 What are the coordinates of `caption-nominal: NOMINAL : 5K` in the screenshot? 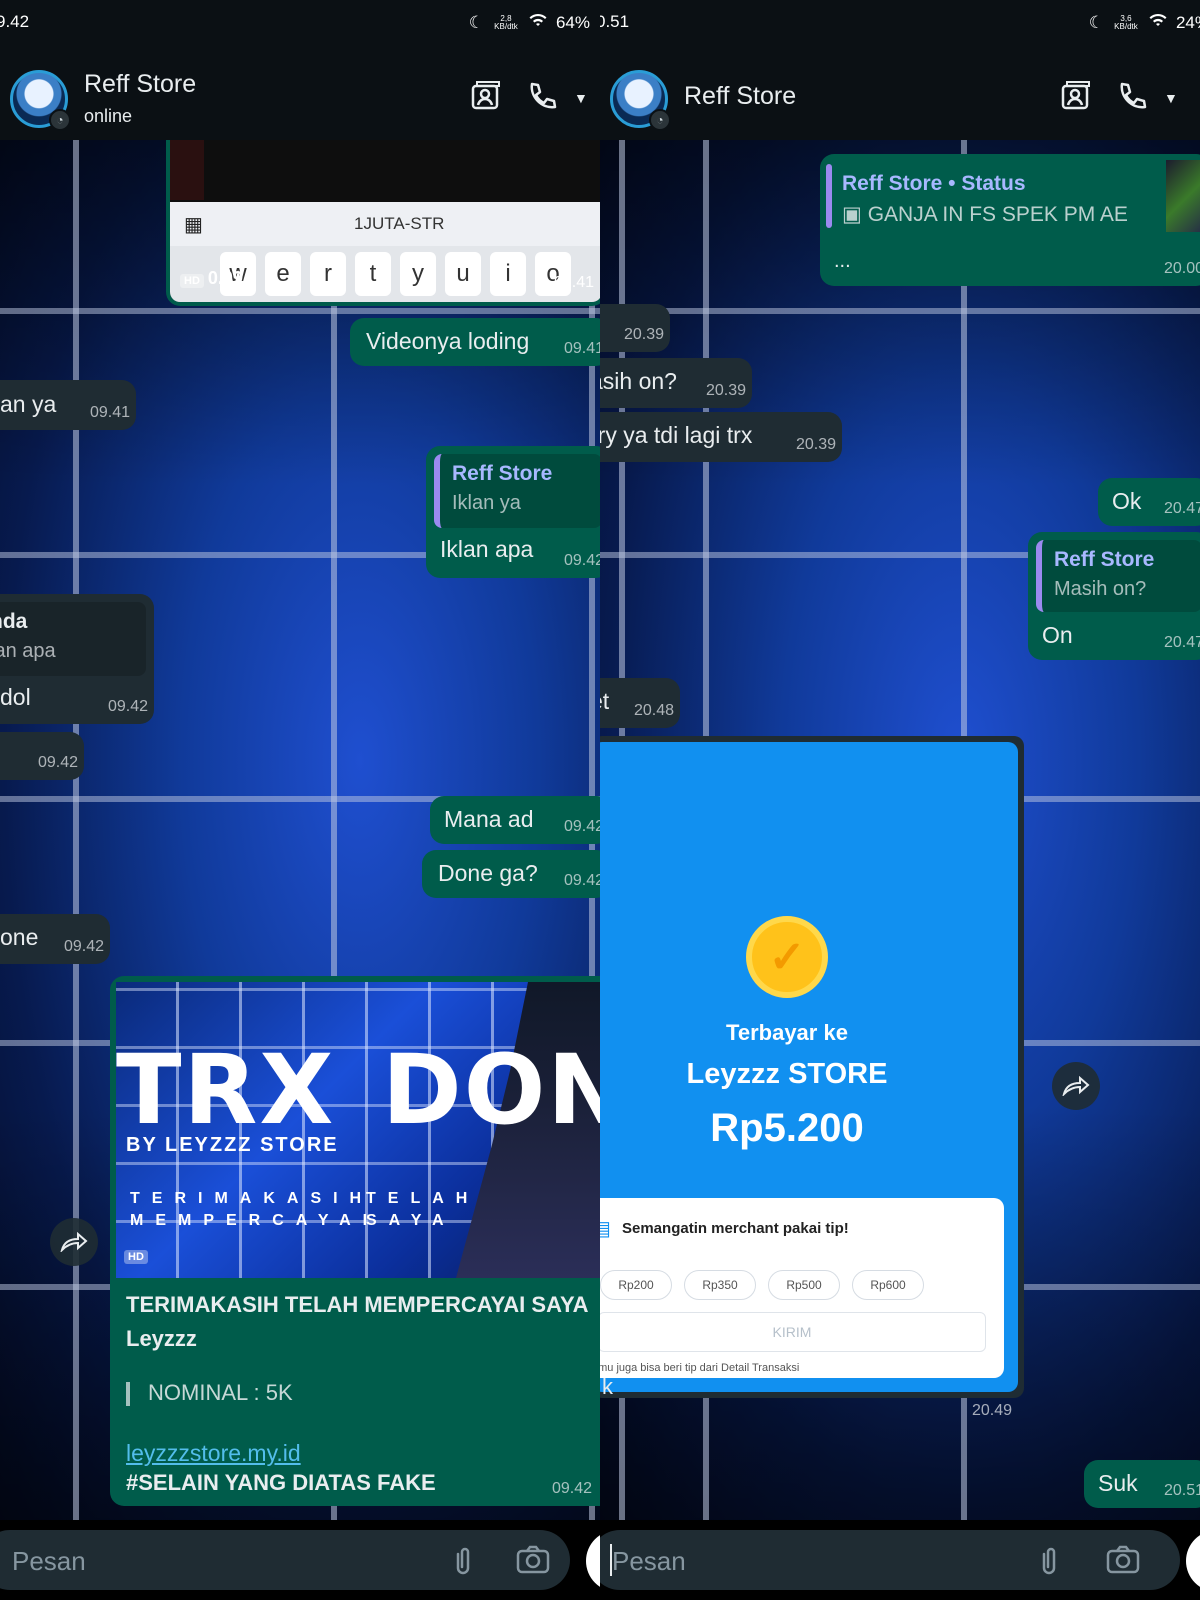 It's located at (209, 1393).